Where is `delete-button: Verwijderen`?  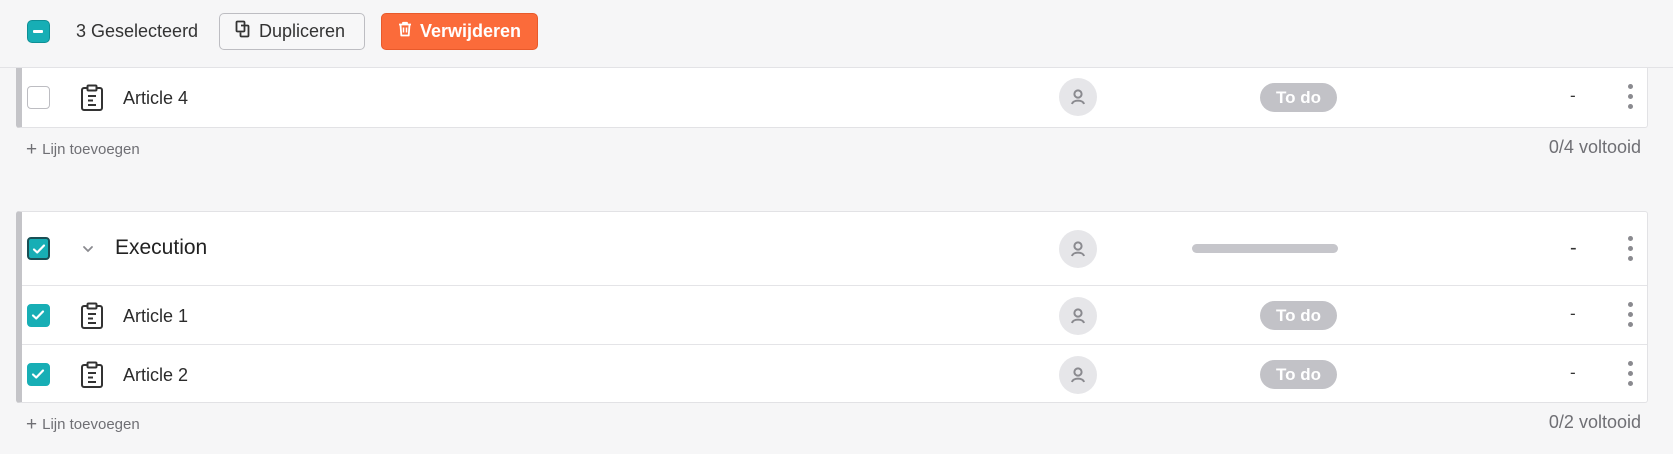
delete-button: Verwijderen is located at coordinates (459, 31).